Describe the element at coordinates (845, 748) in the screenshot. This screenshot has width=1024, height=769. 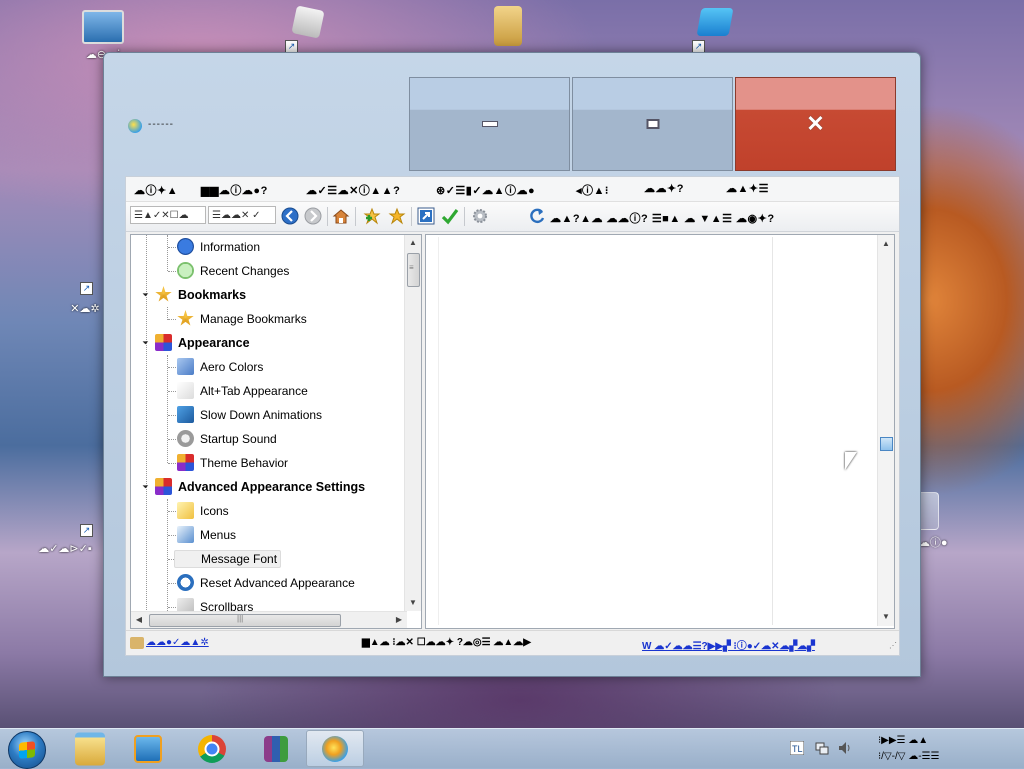
I see `volume-icon` at that location.